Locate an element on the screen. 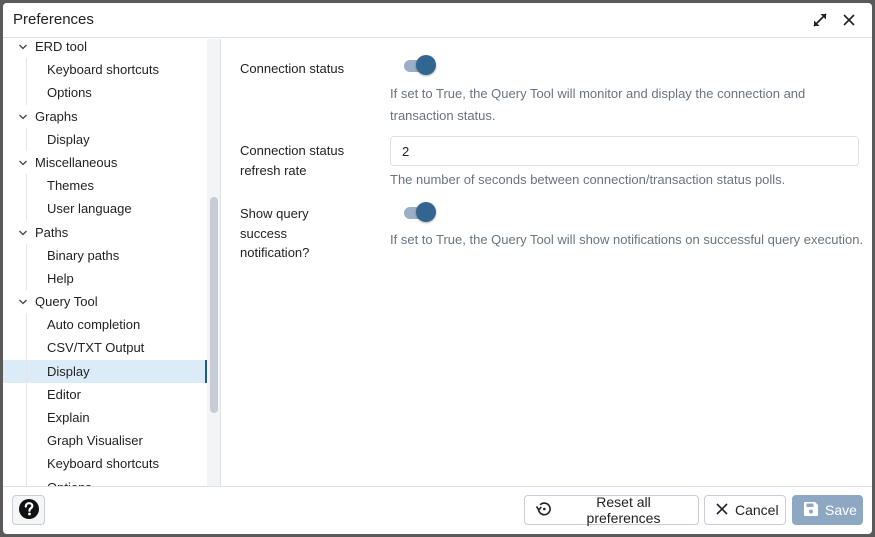  tree-item-label: Help is located at coordinates (60, 278).